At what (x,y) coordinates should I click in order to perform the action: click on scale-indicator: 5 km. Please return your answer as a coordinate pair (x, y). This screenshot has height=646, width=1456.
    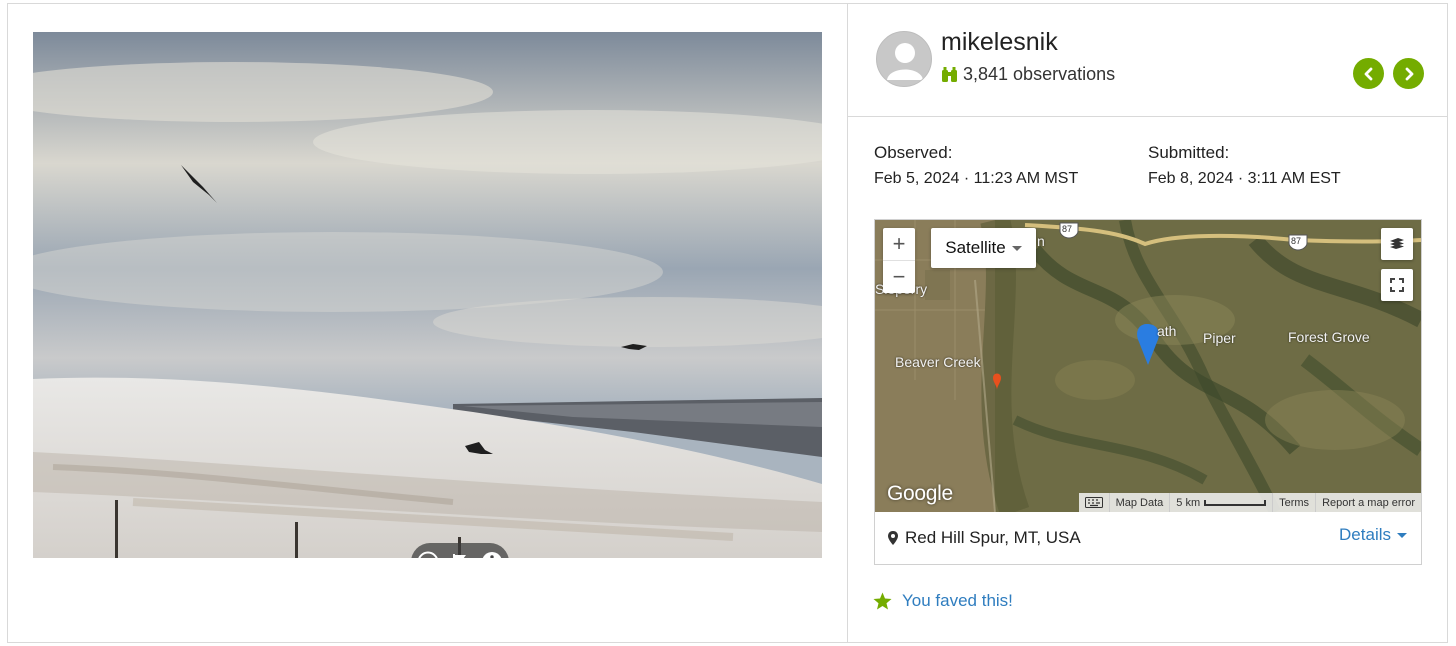
    Looking at the image, I should click on (1220, 502).